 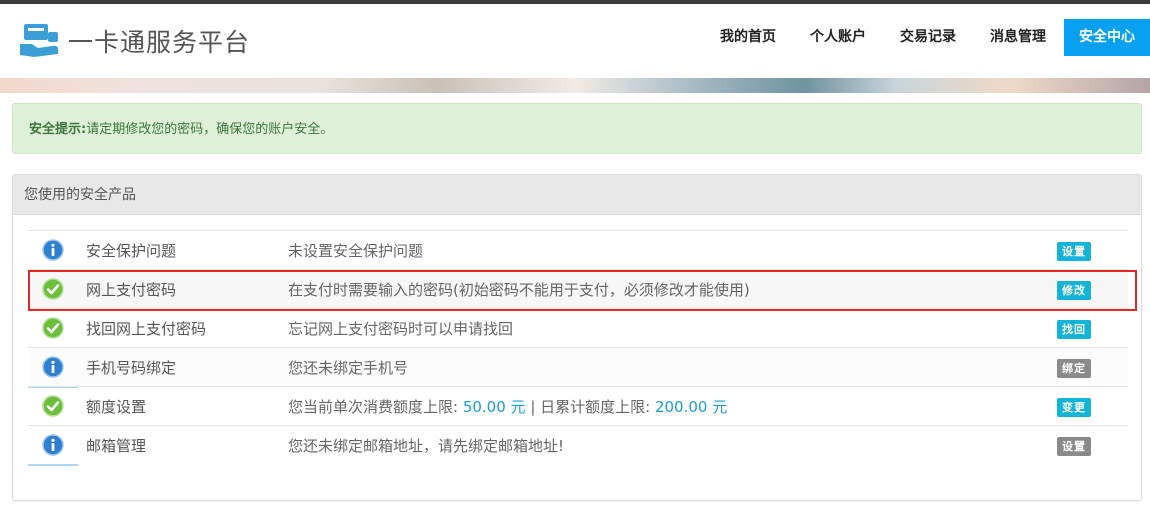 What do you see at coordinates (131, 250) in the screenshot?
I see `item-name: 安全保护问题` at bounding box center [131, 250].